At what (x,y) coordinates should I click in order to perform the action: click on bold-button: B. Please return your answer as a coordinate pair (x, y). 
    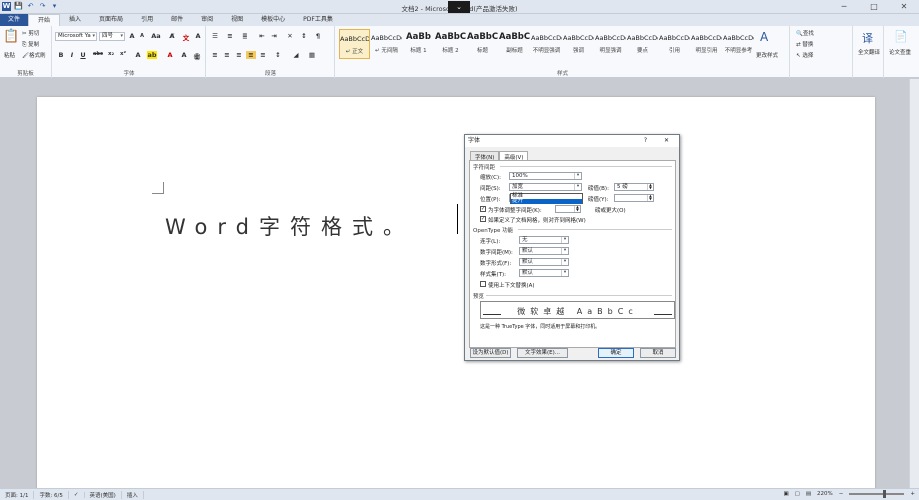
    Looking at the image, I should click on (61, 55).